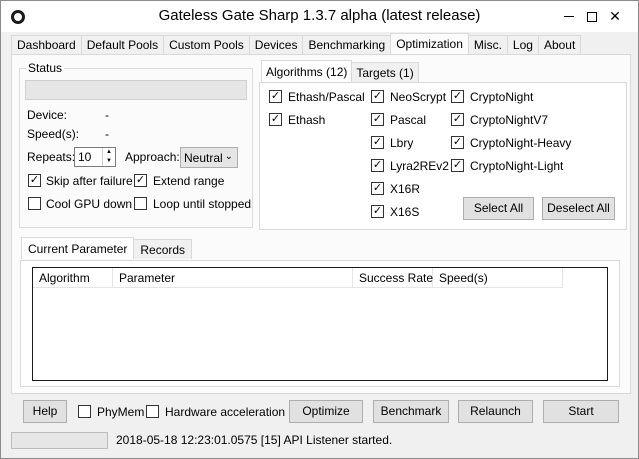 The width and height of the screenshot is (639, 459). I want to click on algo-checkbox-x16r, so click(377, 188).